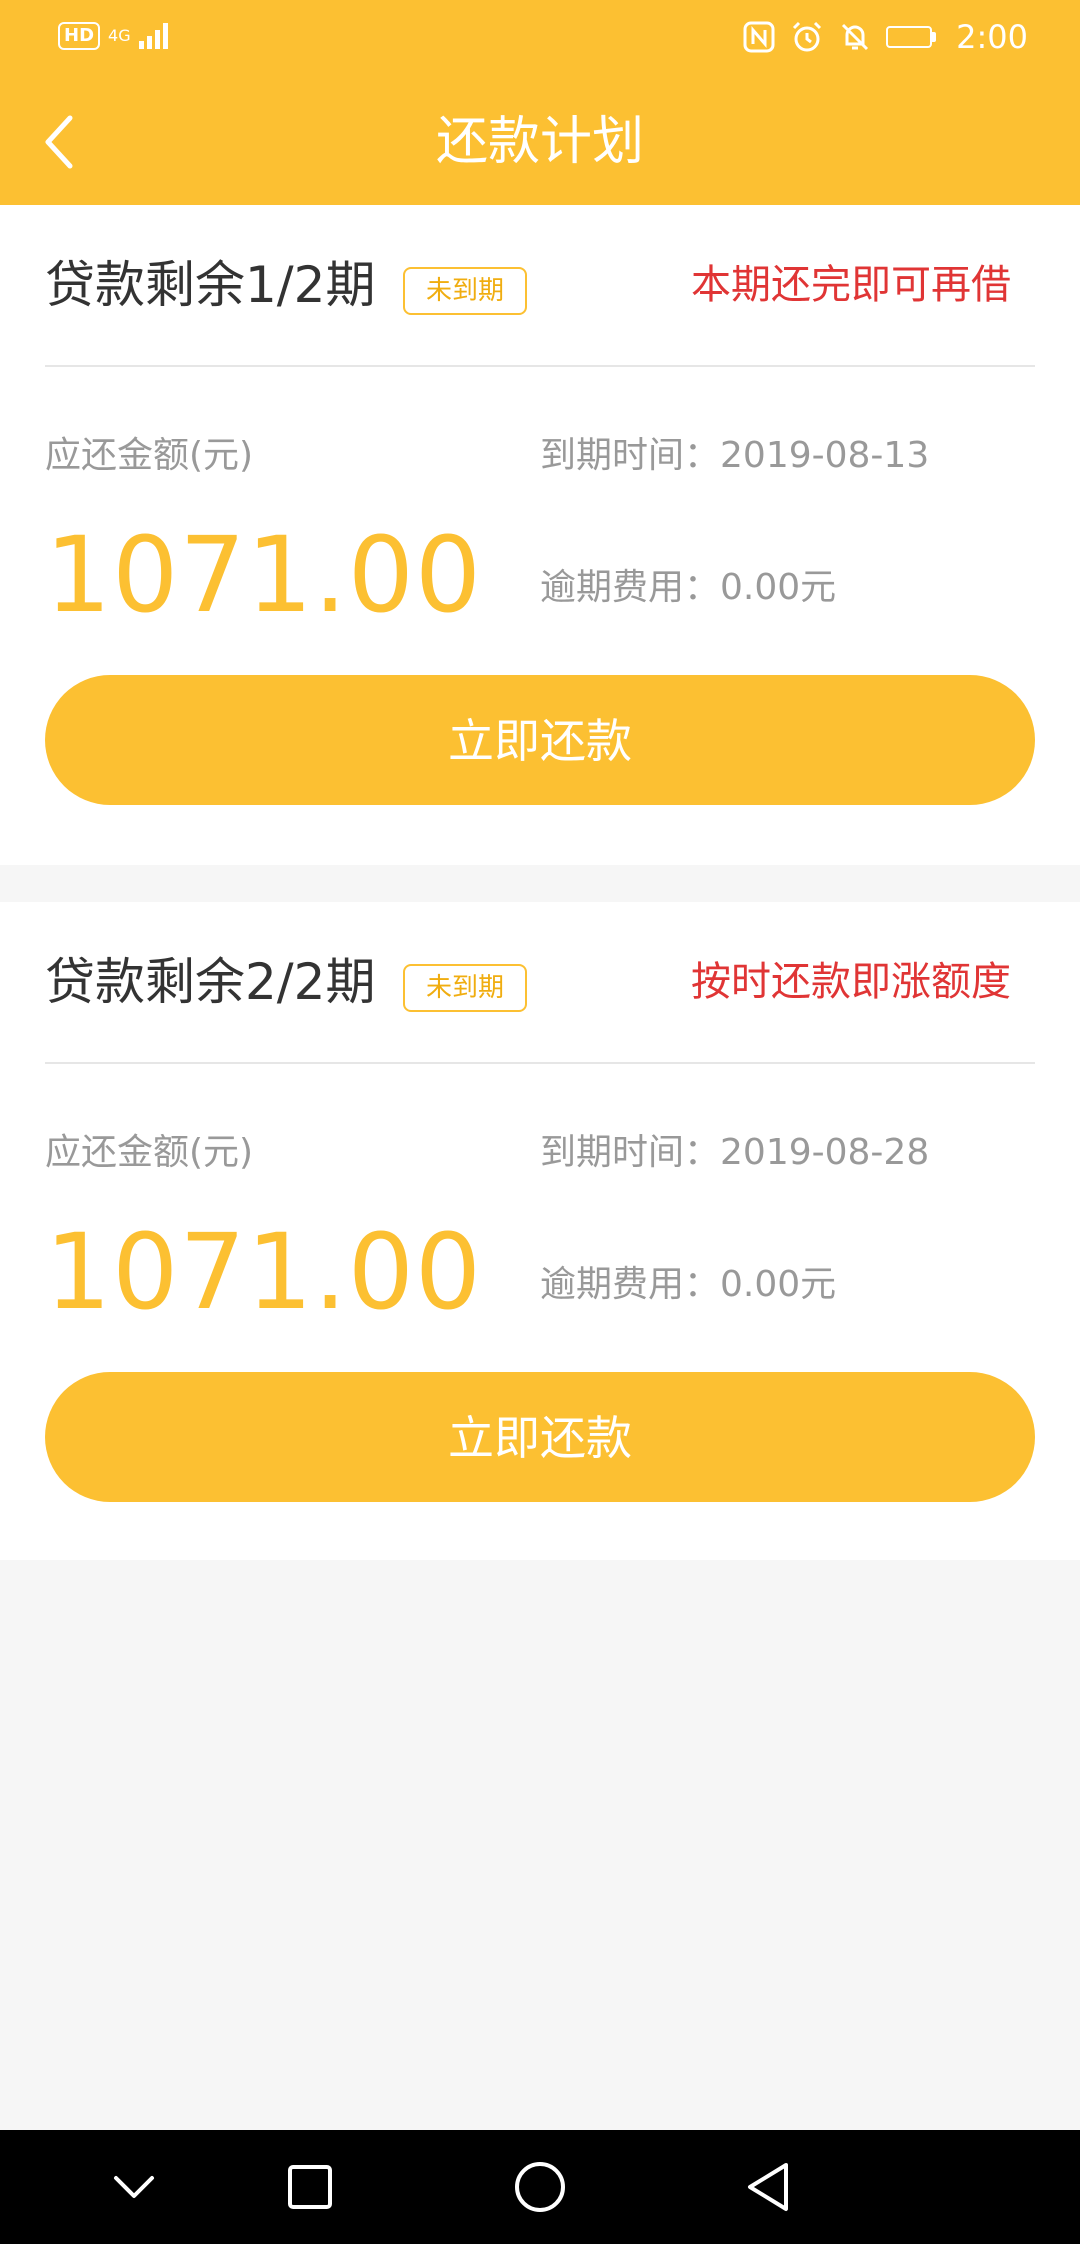 The image size is (1080, 2244). I want to click on page-title: 还款计划, so click(539, 142).